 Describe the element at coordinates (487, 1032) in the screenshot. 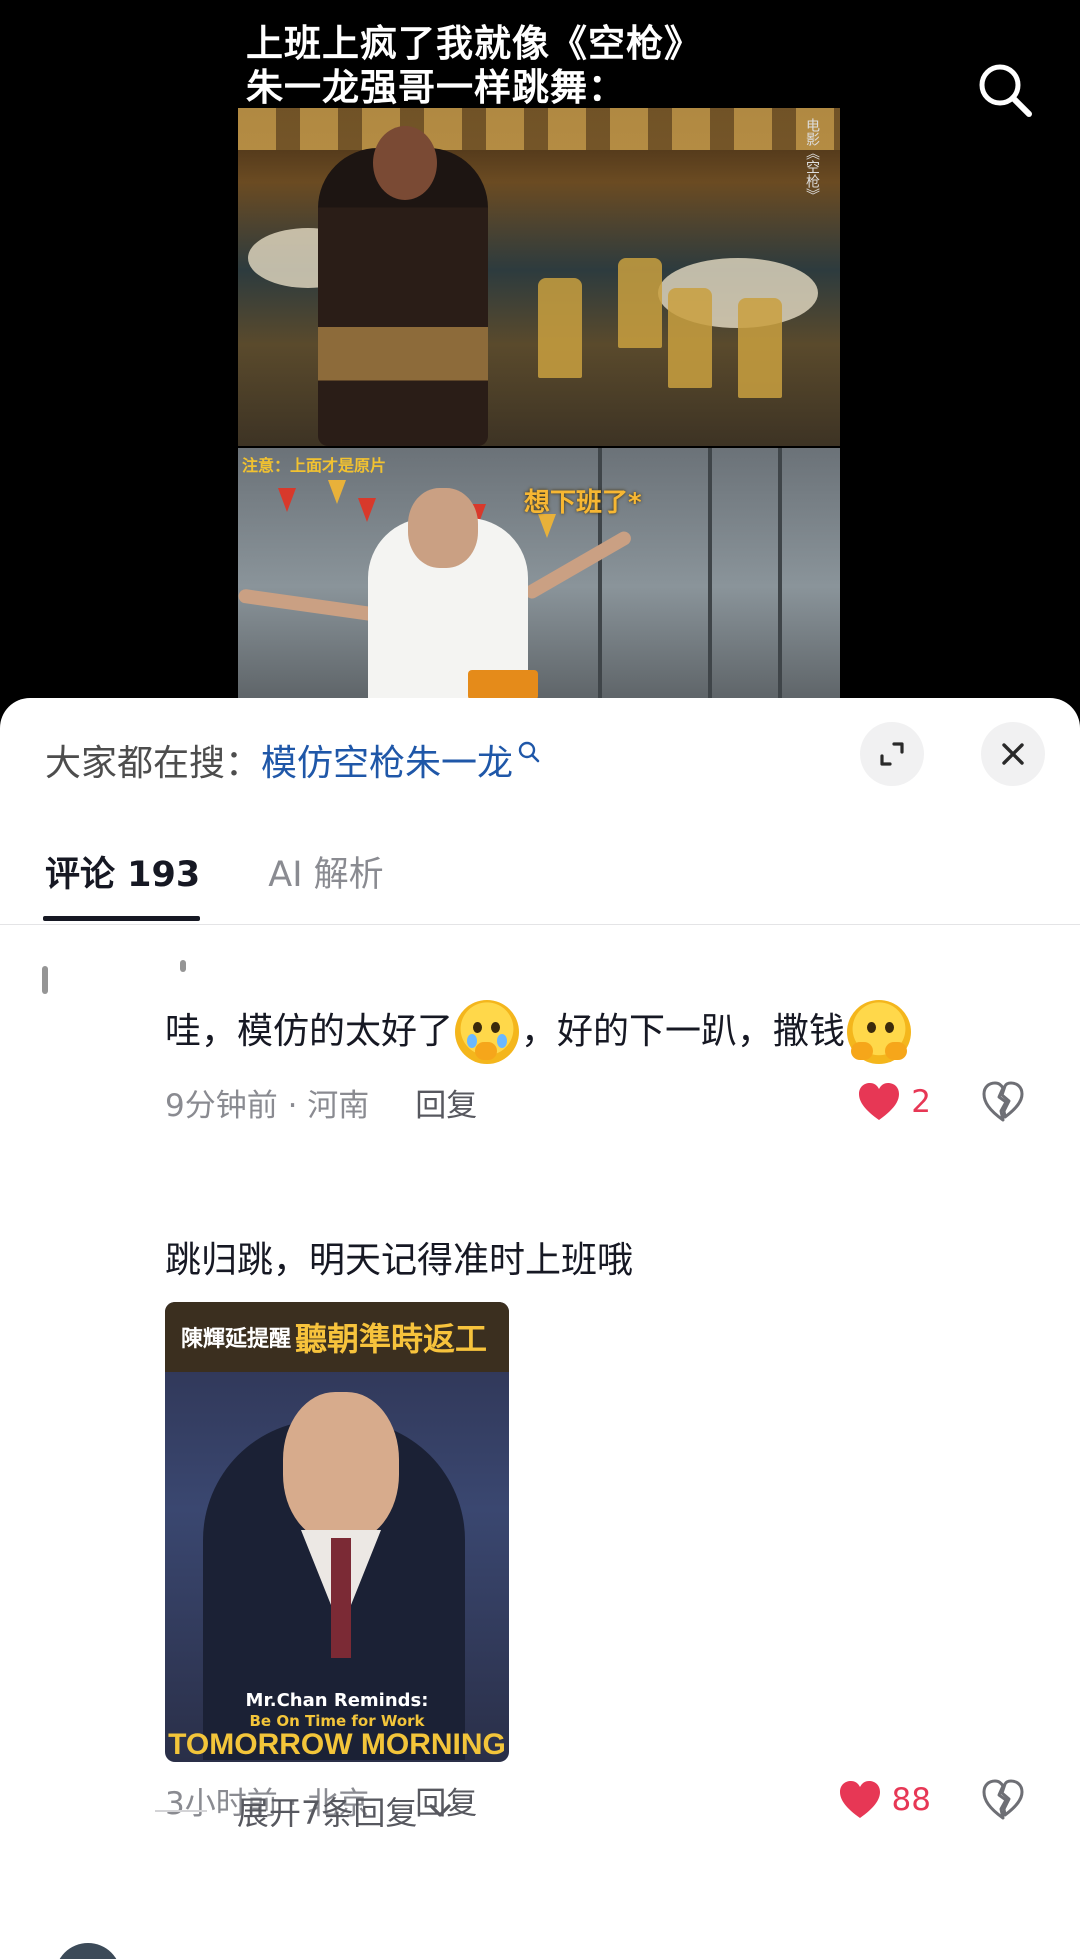

I see `pleading-tears-emoji-icon` at that location.